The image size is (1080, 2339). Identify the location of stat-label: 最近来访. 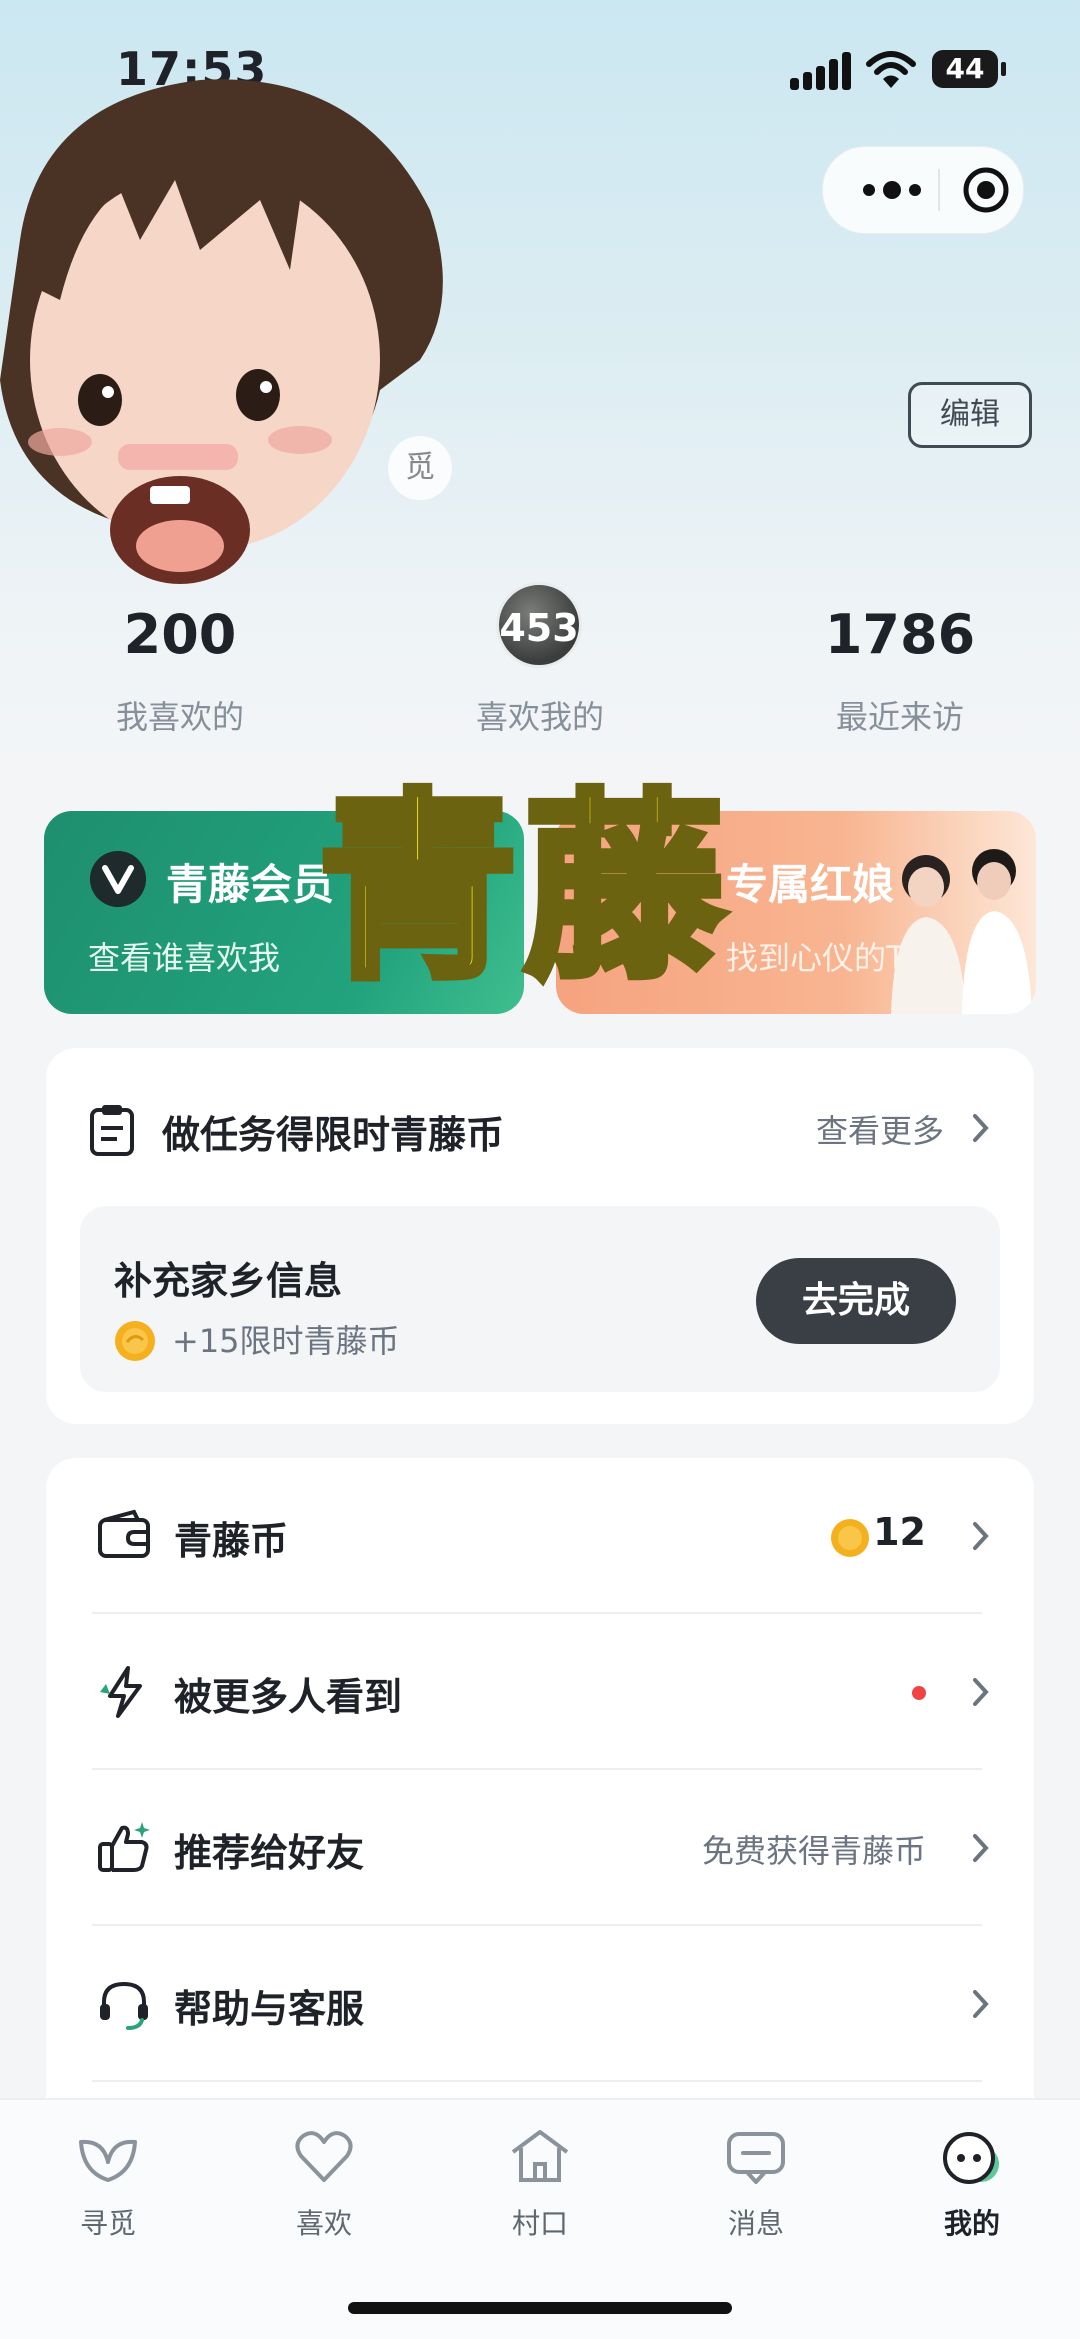
(899, 717).